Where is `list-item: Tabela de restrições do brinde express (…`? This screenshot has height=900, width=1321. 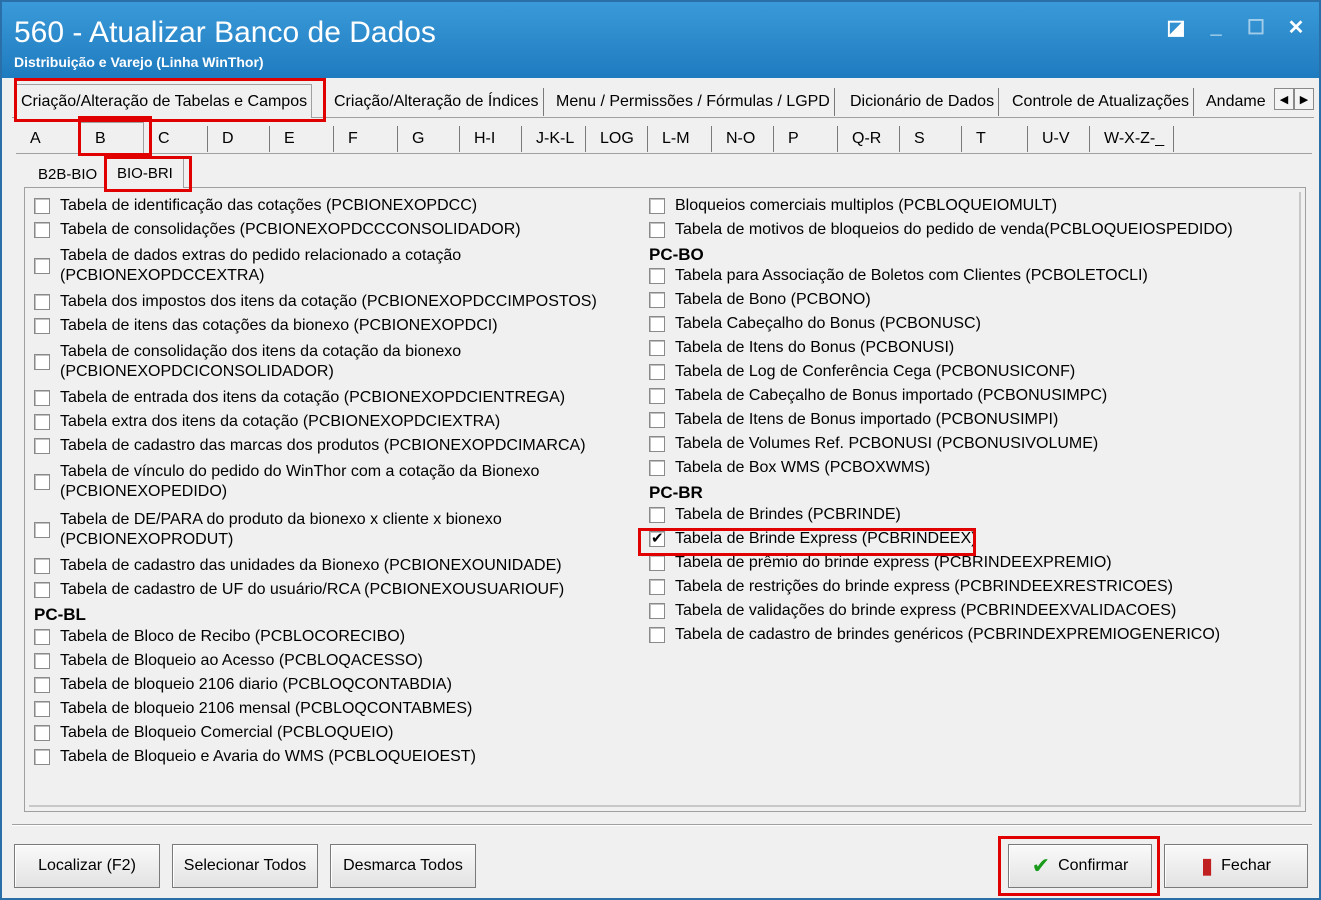 list-item: Tabela de restrições do brinde express (… is located at coordinates (911, 587).